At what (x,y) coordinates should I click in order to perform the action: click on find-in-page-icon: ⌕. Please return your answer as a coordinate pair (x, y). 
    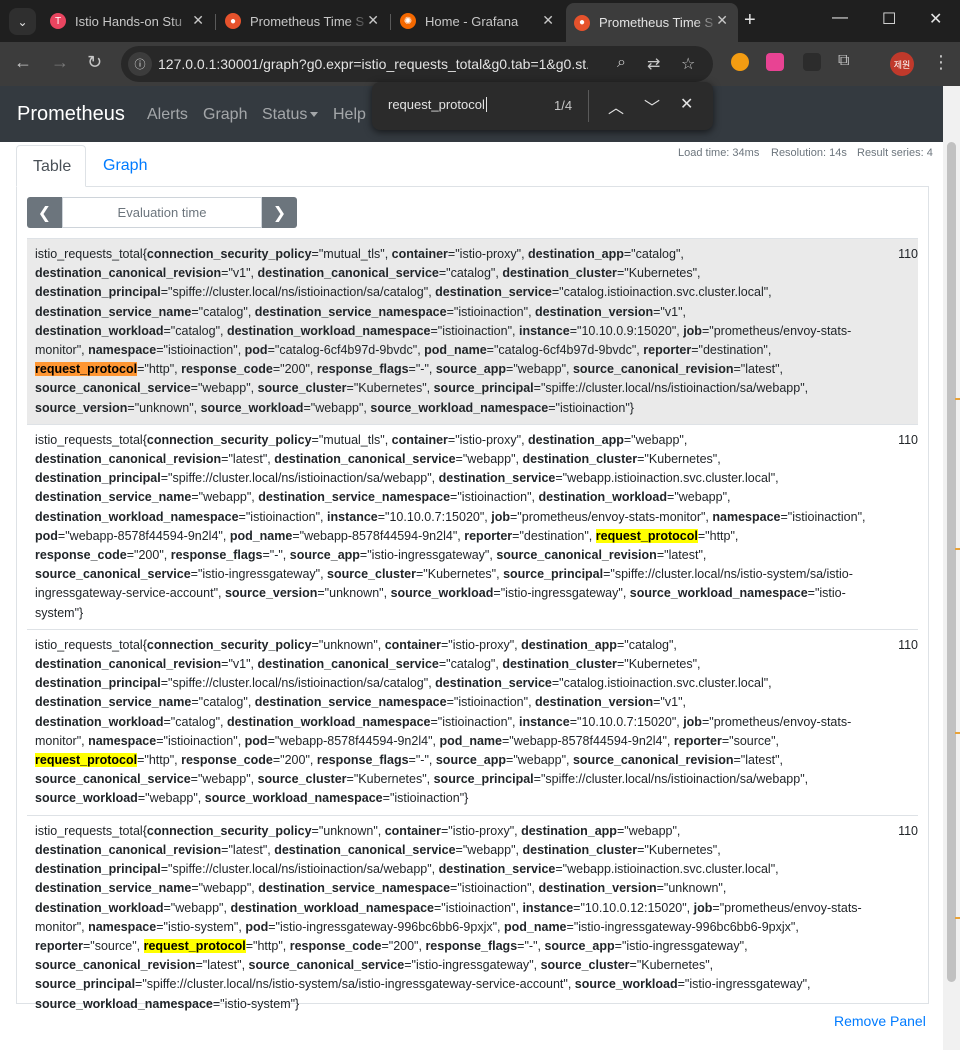
    Looking at the image, I should click on (621, 63).